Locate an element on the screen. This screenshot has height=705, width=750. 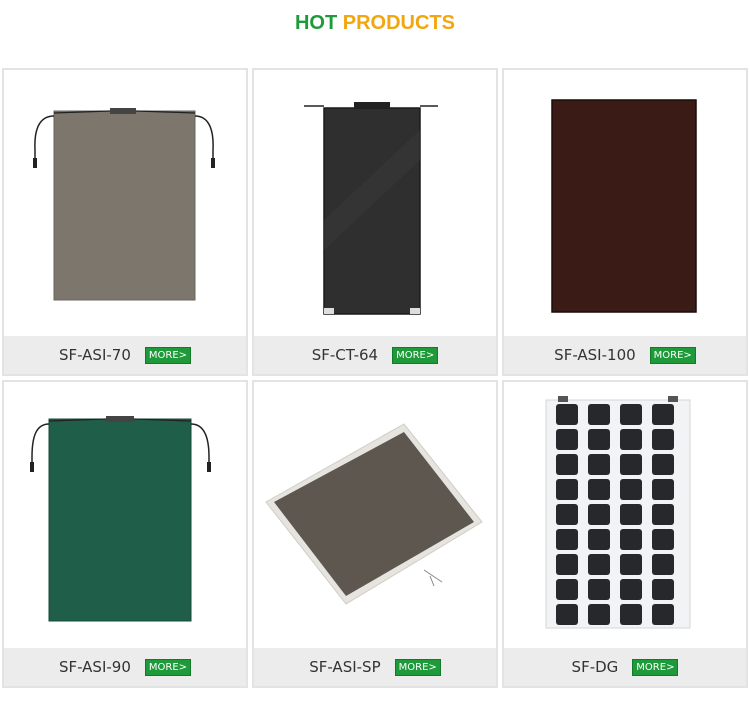
product-card-sf-ct-64: SF-CT-64 MORE> is located at coordinates (375, 222).